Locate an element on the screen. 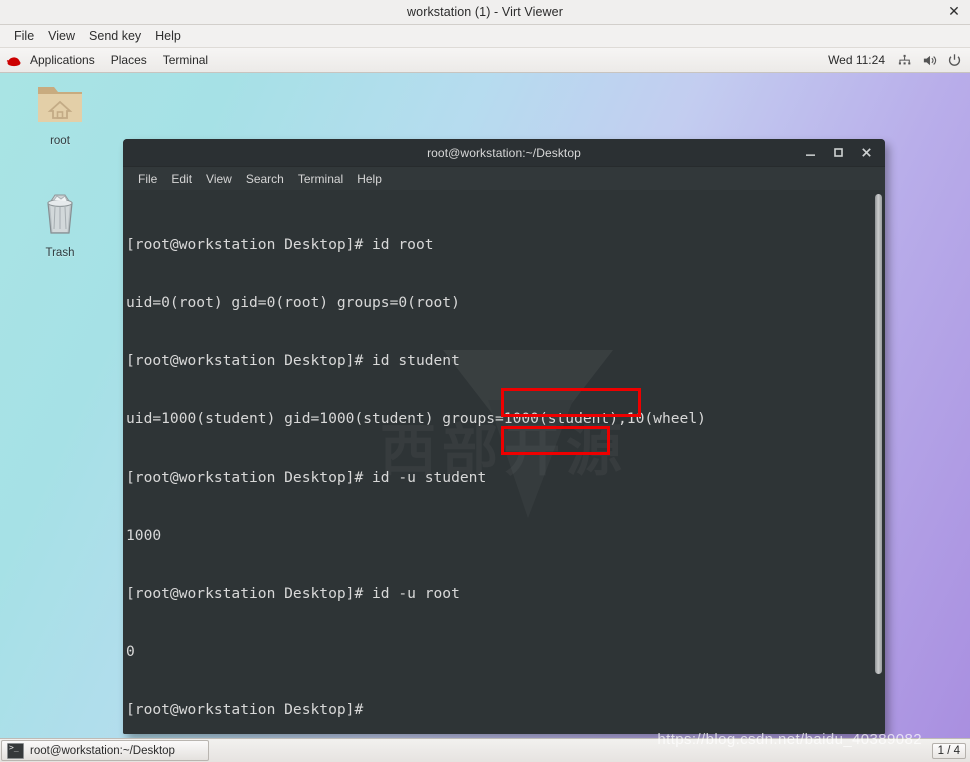  panel-applications-menu: Applications is located at coordinates (62, 60).